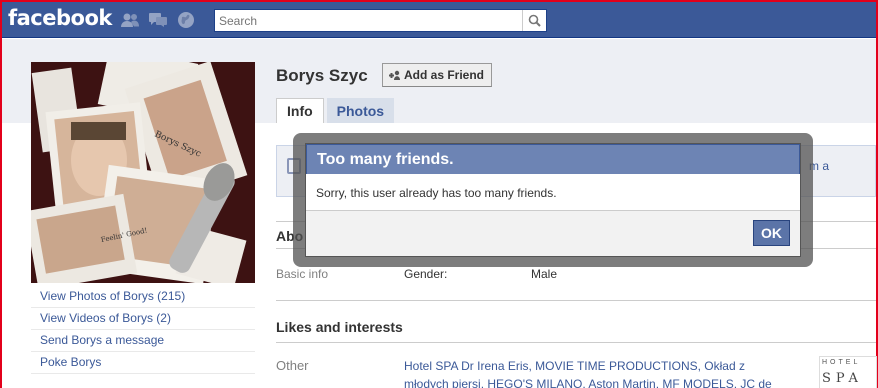 The image size is (878, 388). What do you see at coordinates (842, 378) in the screenshot?
I see `spa-thumb-text: SPA` at bounding box center [842, 378].